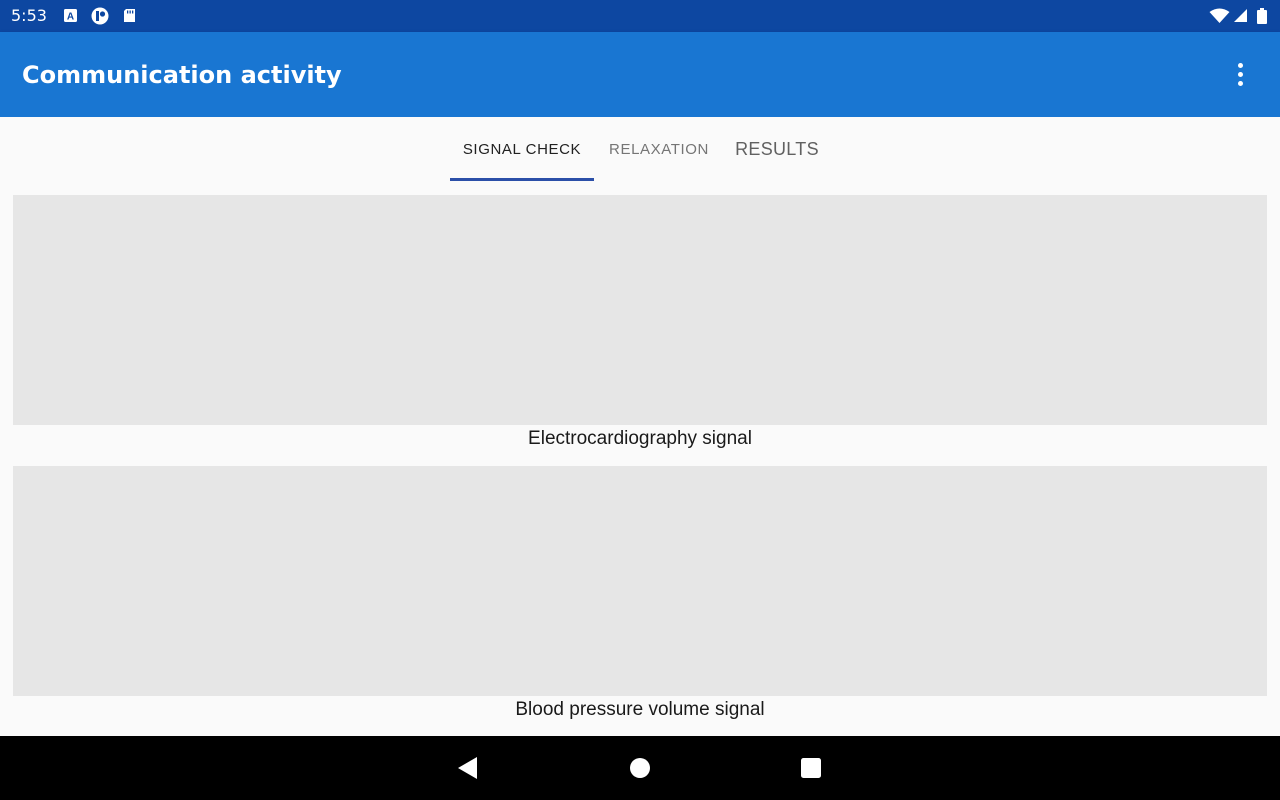  I want to click on tab-label: SIGNAL CHECK, so click(522, 149).